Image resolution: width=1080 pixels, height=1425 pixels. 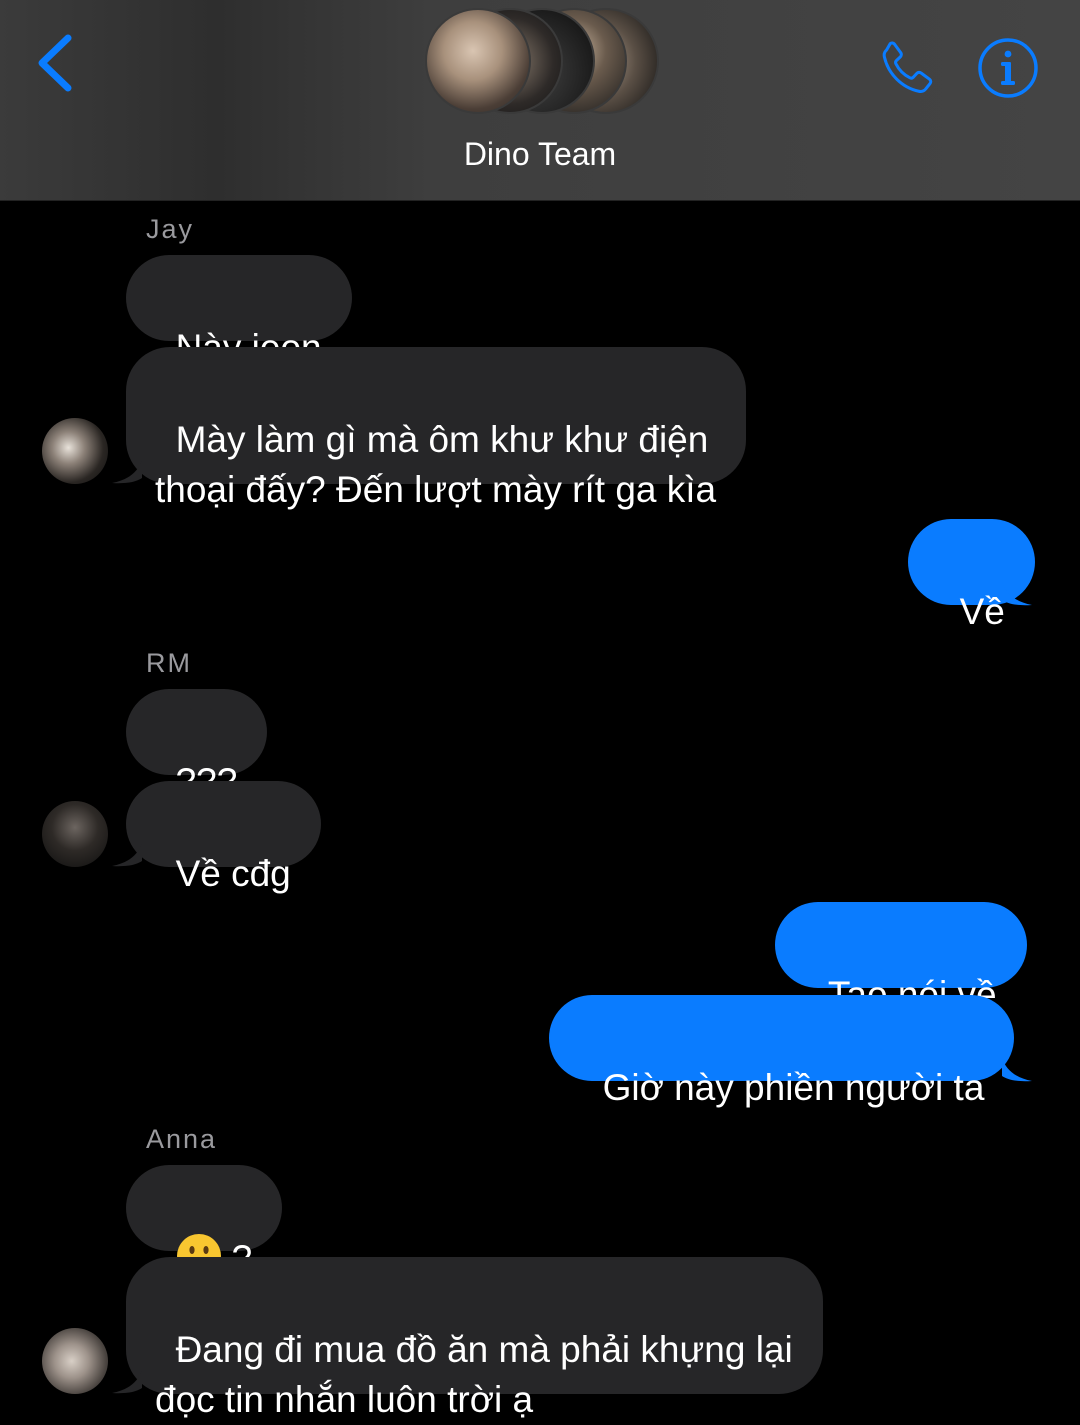 I want to click on phone-icon, so click(x=907, y=67).